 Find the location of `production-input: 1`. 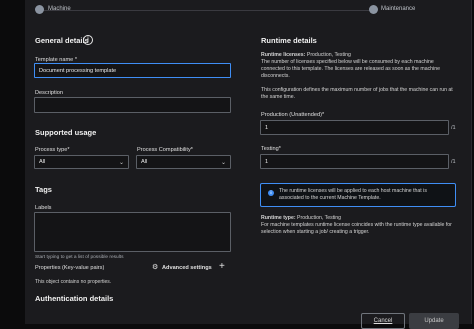

production-input: 1 is located at coordinates (354, 127).